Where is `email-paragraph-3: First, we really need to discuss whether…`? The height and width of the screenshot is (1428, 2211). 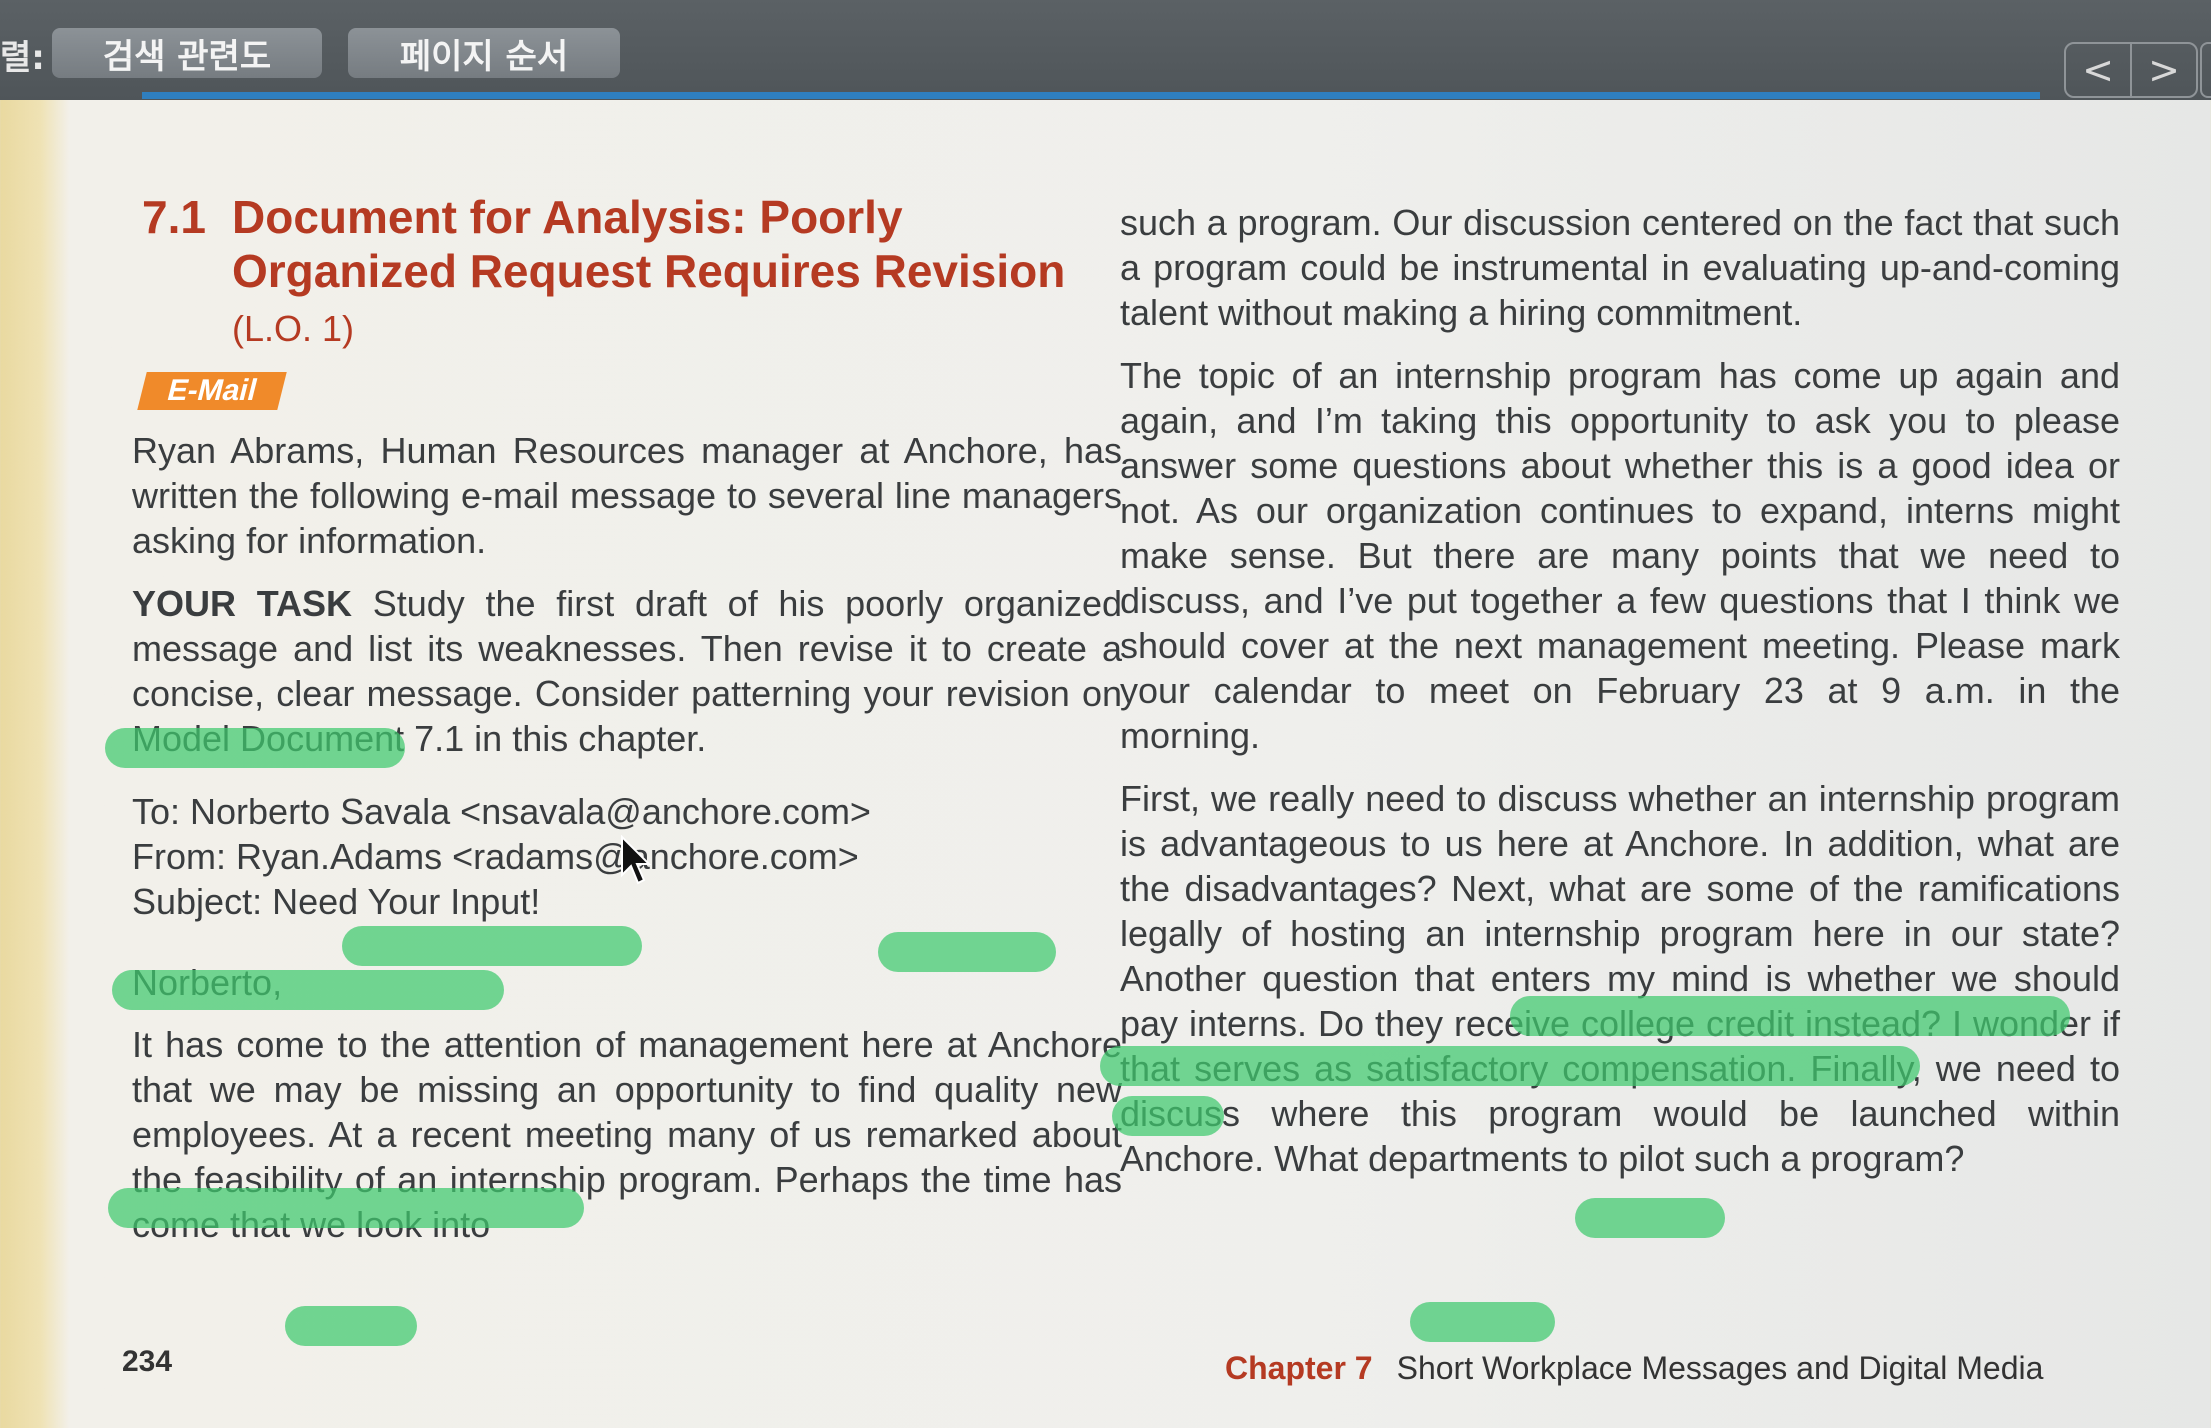 email-paragraph-3: First, we really need to discuss whether… is located at coordinates (1620, 978).